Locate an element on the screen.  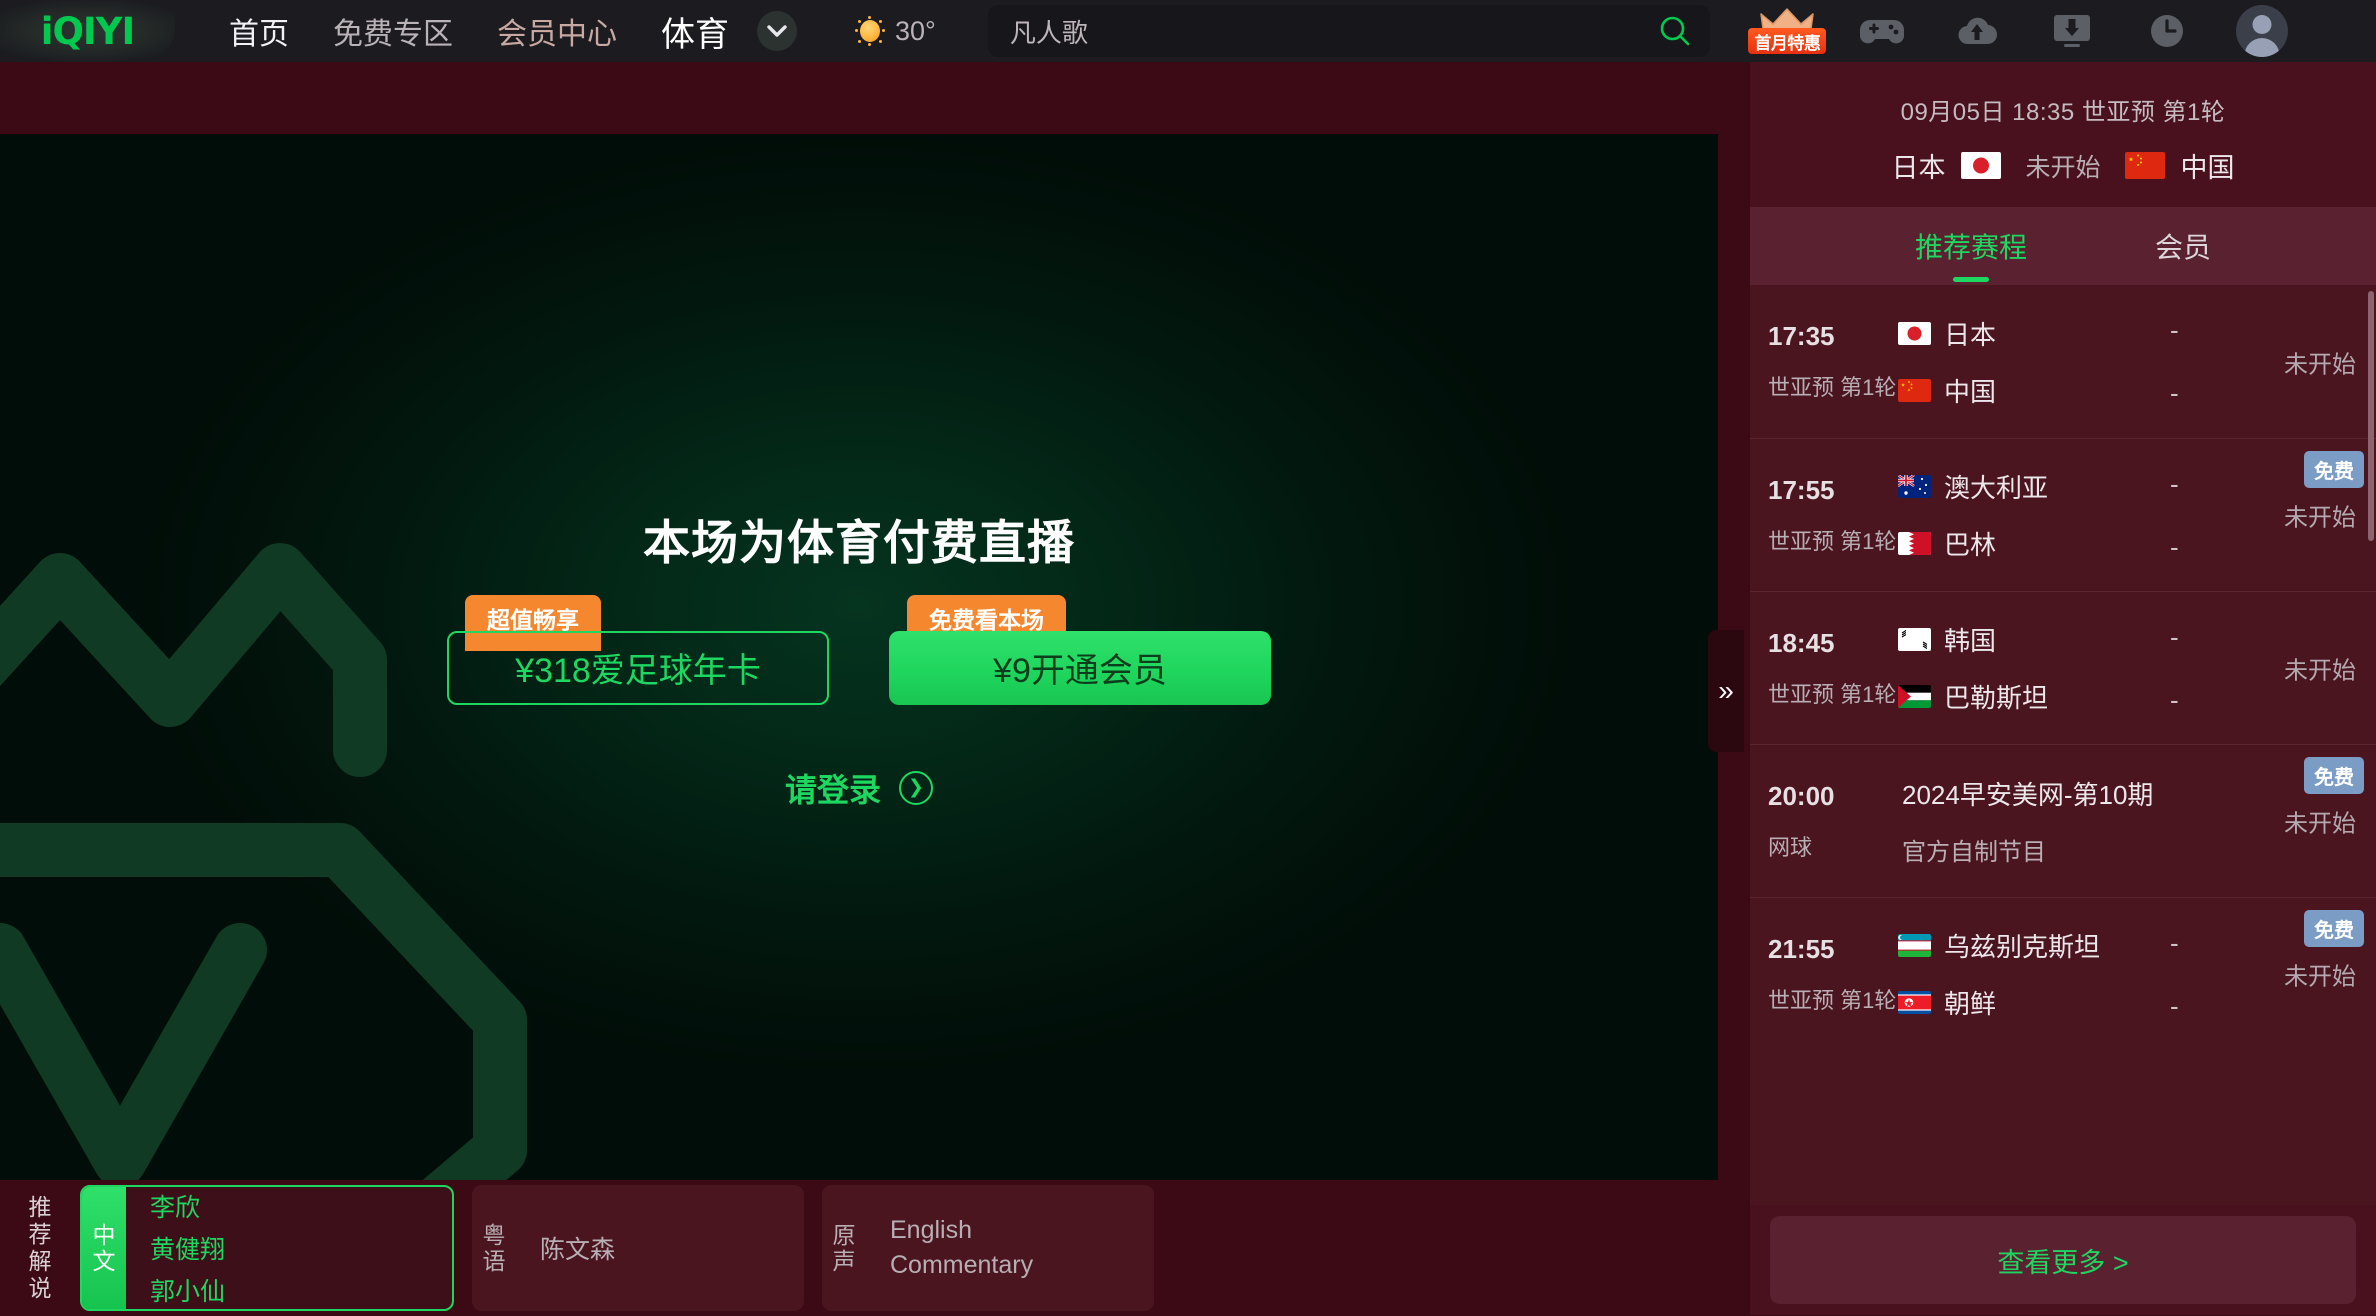
flag-jp-icon is located at coordinates (1981, 165).